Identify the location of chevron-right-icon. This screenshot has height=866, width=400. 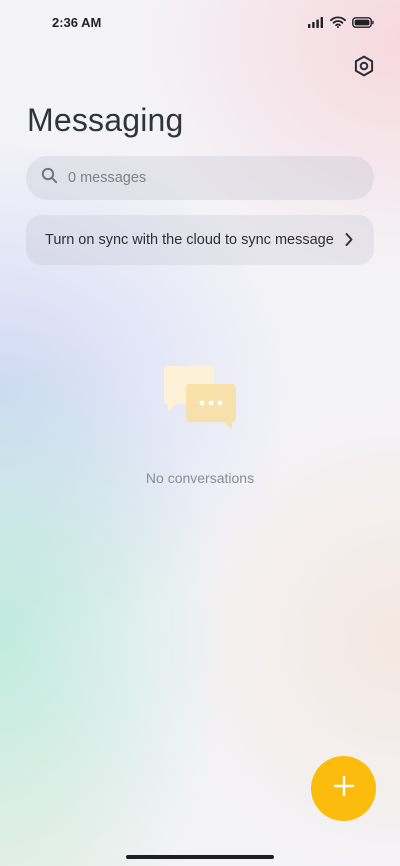
(349, 242).